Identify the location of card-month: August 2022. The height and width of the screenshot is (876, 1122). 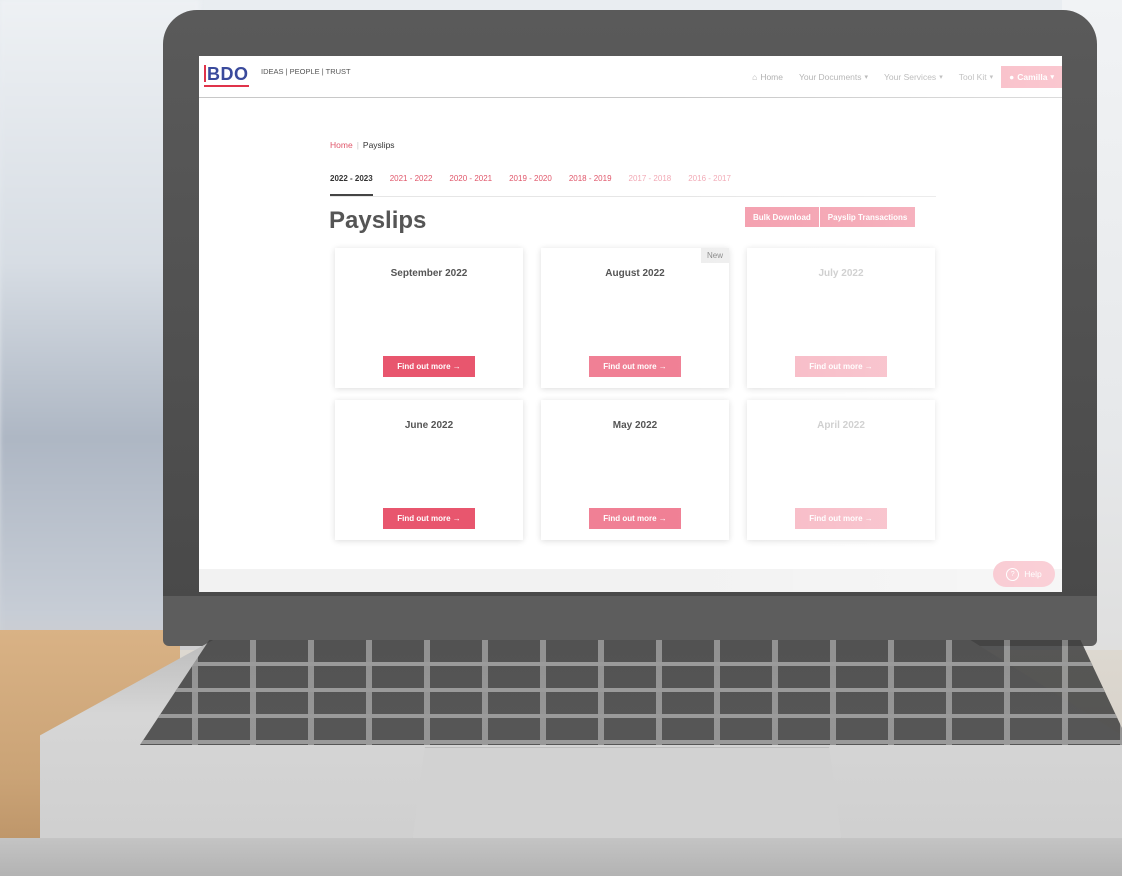
(635, 273).